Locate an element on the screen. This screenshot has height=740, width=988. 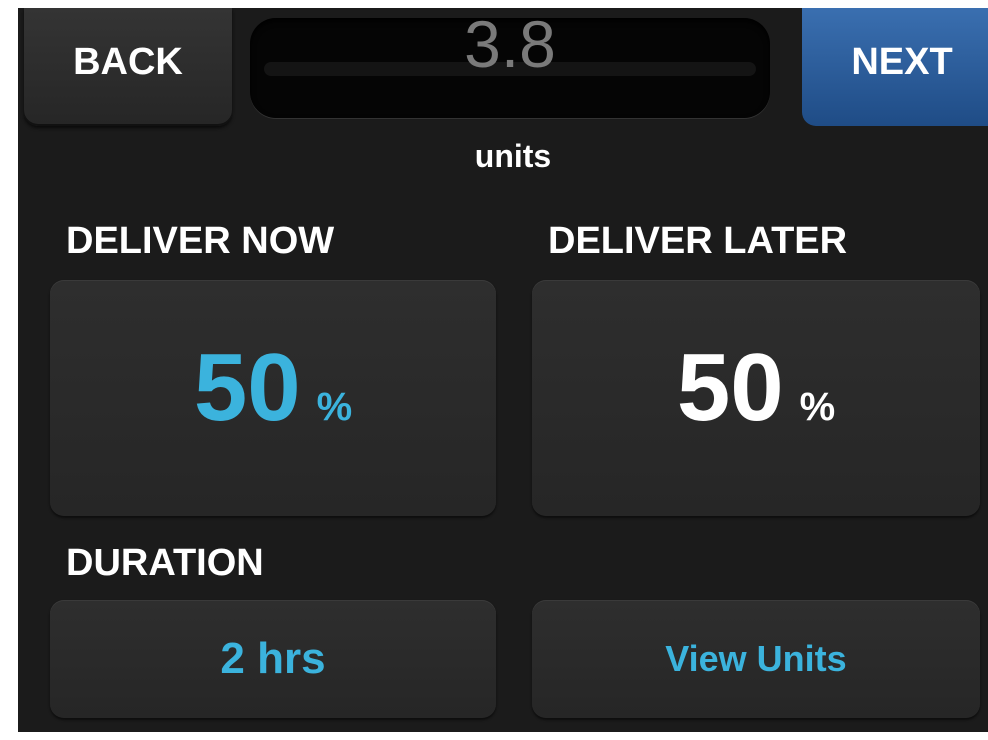
duration-button: 2 hrs is located at coordinates (273, 659).